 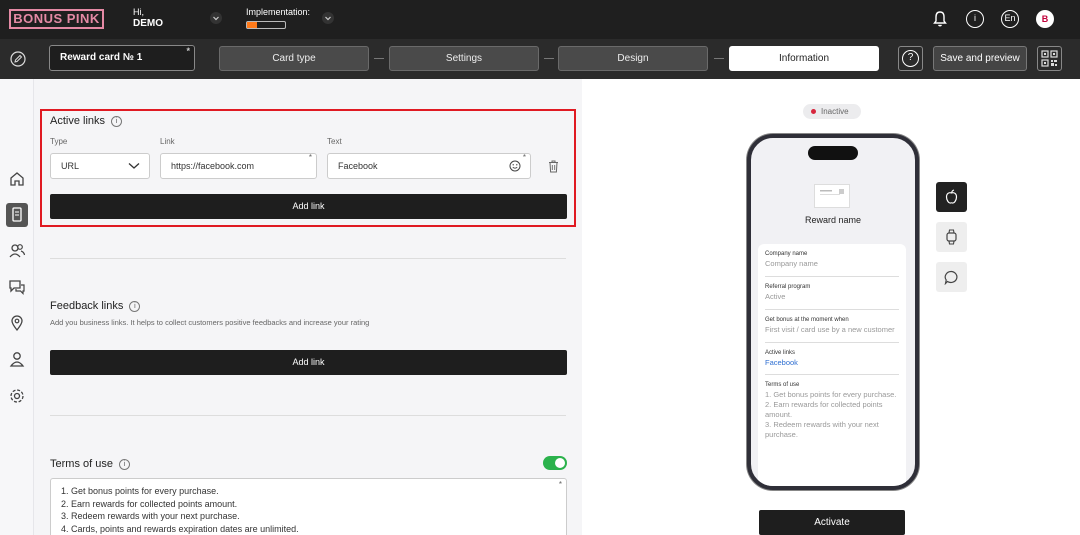 What do you see at coordinates (833, 220) in the screenshot?
I see `reward-name: Reward name` at bounding box center [833, 220].